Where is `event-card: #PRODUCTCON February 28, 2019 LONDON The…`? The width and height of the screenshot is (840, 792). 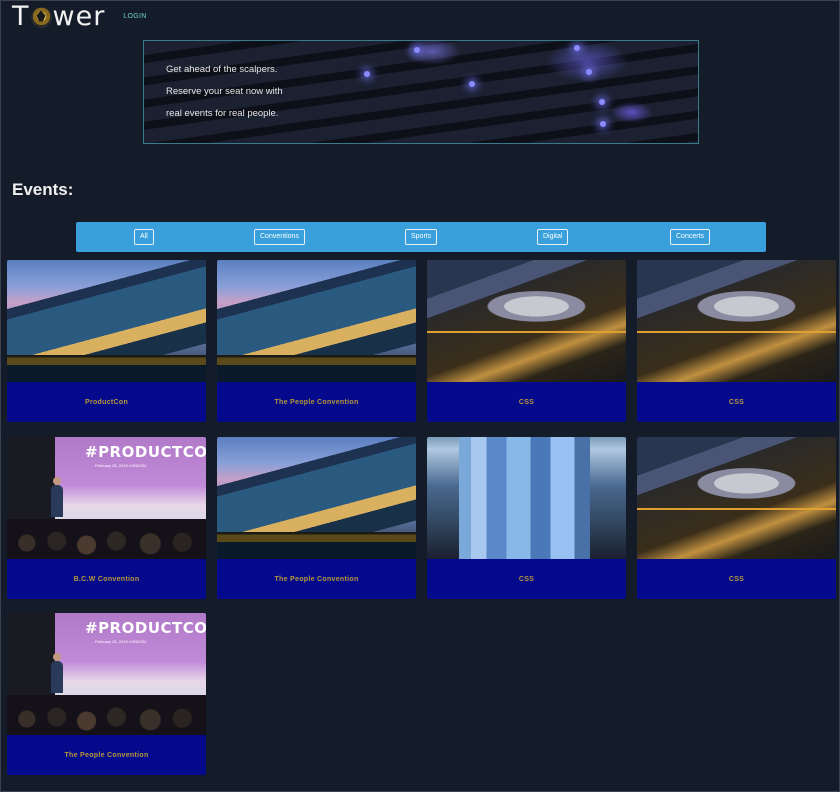
event-card: #PRODUCTCON February 28, 2019 LONDON The… is located at coordinates (106, 694).